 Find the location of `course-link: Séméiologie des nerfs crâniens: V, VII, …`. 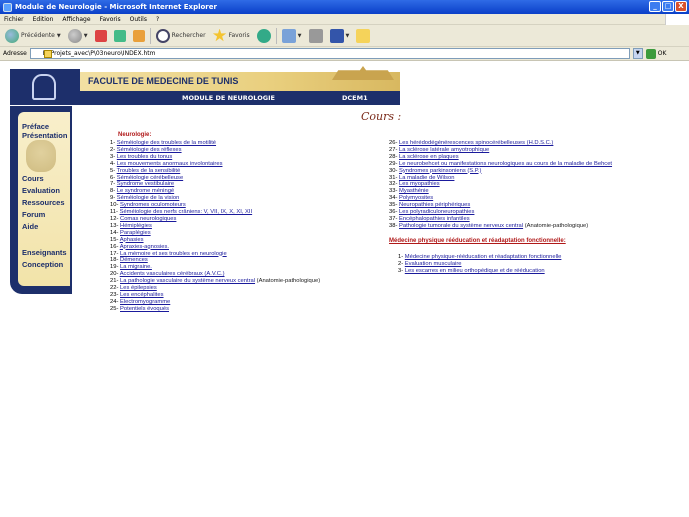

course-link: Séméiologie des nerfs crâniens: V, VII, … is located at coordinates (186, 212).